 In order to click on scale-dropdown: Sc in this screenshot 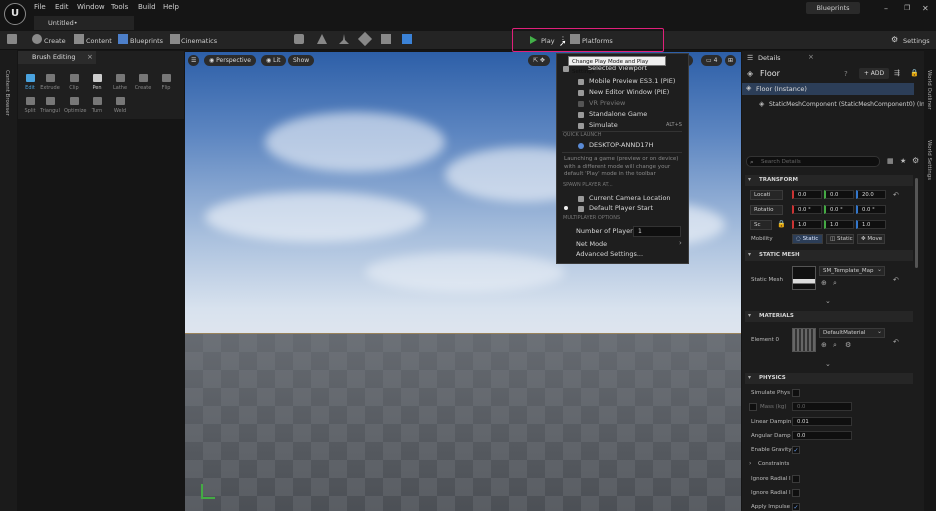, I will do `click(761, 225)`.